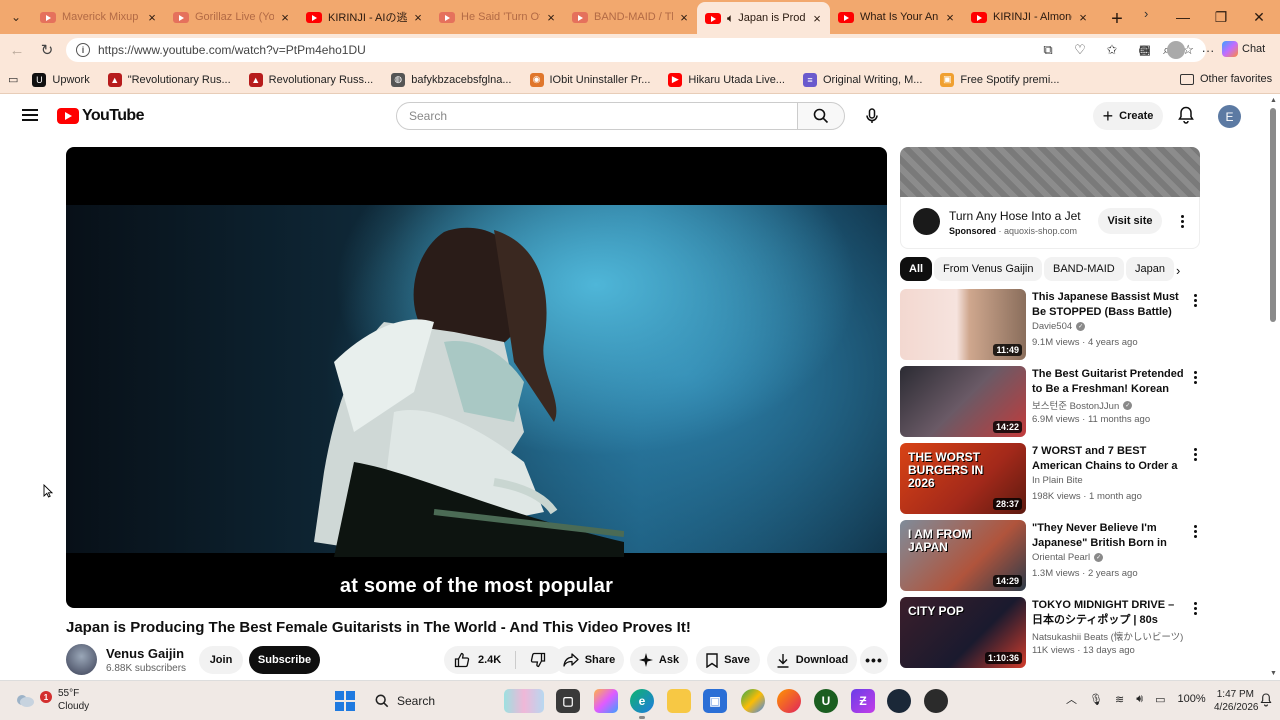 Image resolution: width=1280 pixels, height=720 pixels. I want to click on video-thumbnail: 11:49, so click(963, 324).